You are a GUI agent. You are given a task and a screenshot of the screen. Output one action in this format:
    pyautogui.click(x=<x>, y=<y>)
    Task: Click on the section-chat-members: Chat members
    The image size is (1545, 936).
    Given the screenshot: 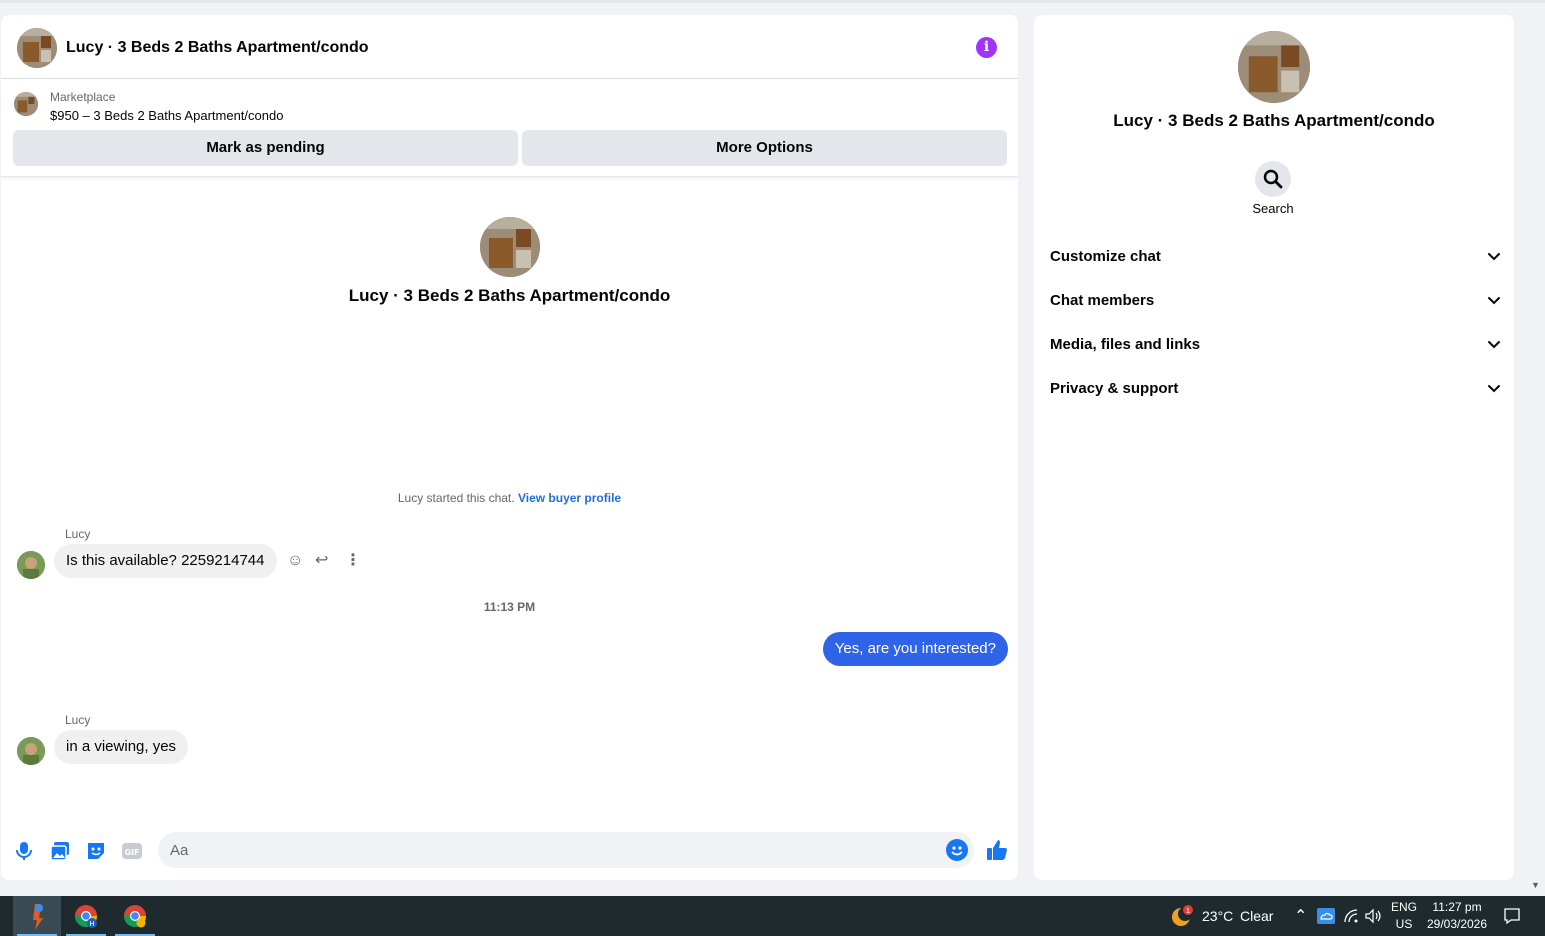 What is the action you would take?
    pyautogui.click(x=1276, y=301)
    